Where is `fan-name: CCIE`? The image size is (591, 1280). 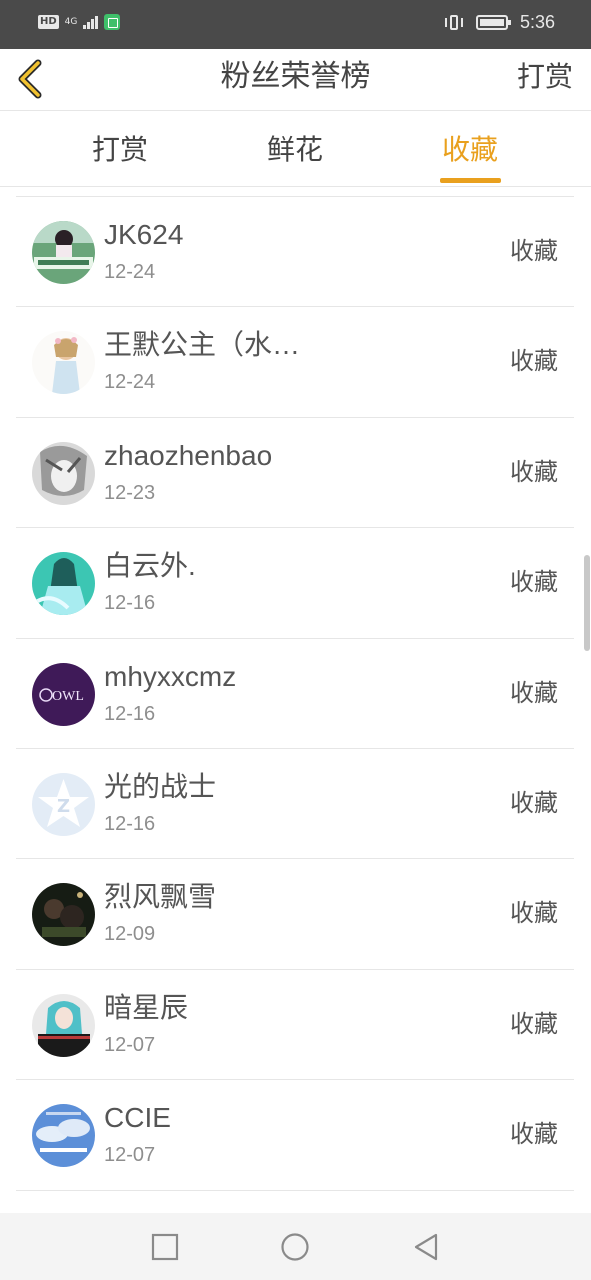
fan-name: CCIE is located at coordinates (137, 1118).